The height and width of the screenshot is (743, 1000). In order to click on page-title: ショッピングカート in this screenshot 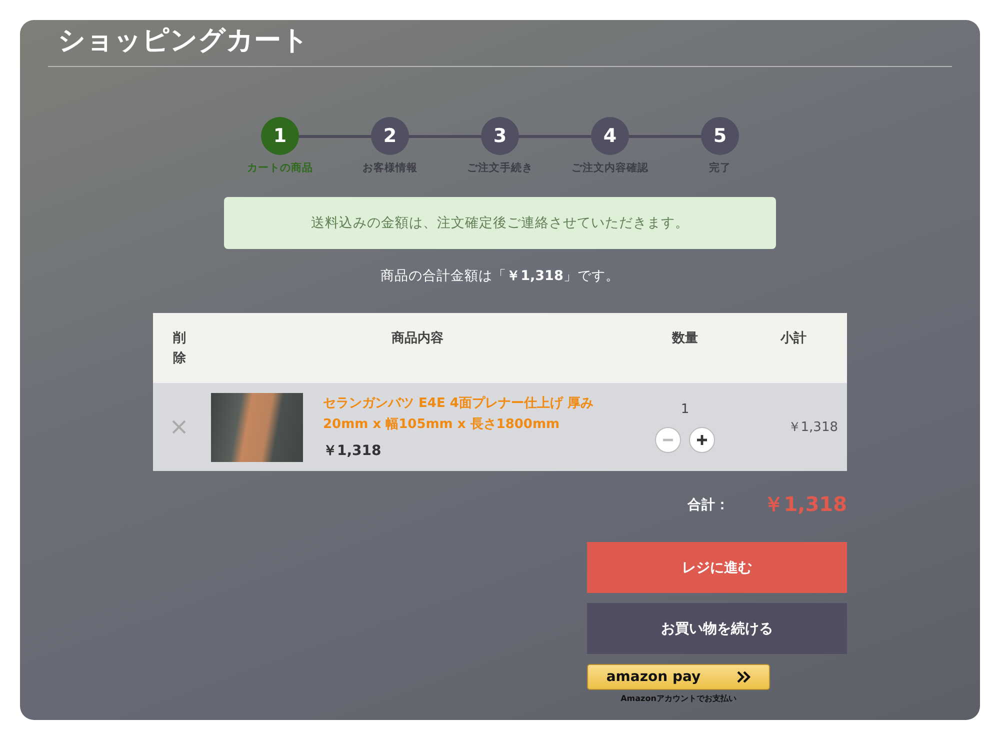, I will do `click(500, 43)`.